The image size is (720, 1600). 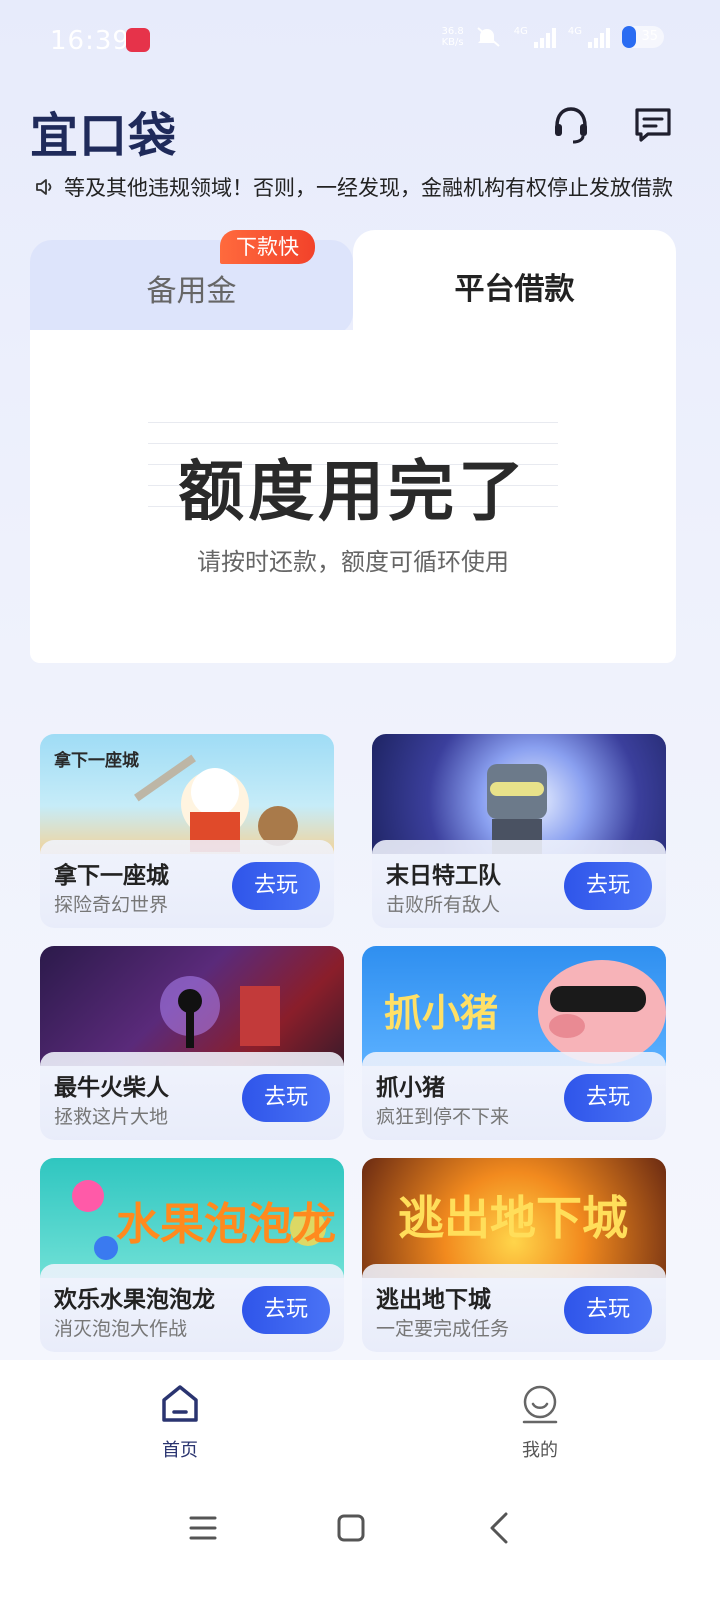 I want to click on app-notification-icon, so click(x=138, y=40).